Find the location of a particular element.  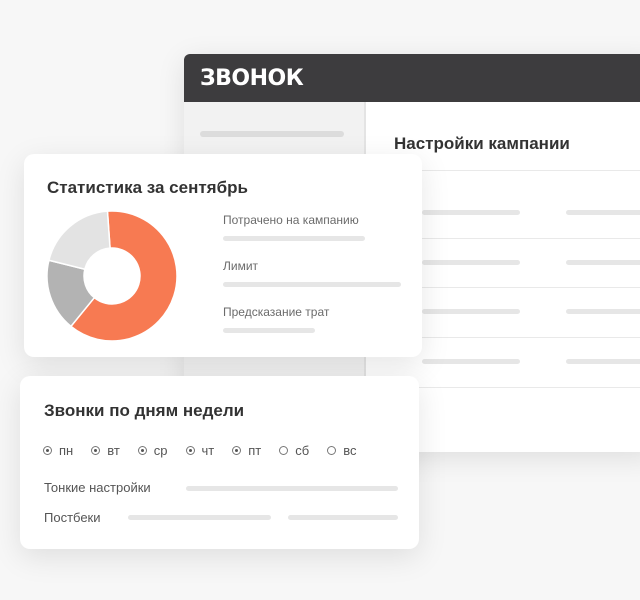

spent-value-placeholder is located at coordinates (294, 238).